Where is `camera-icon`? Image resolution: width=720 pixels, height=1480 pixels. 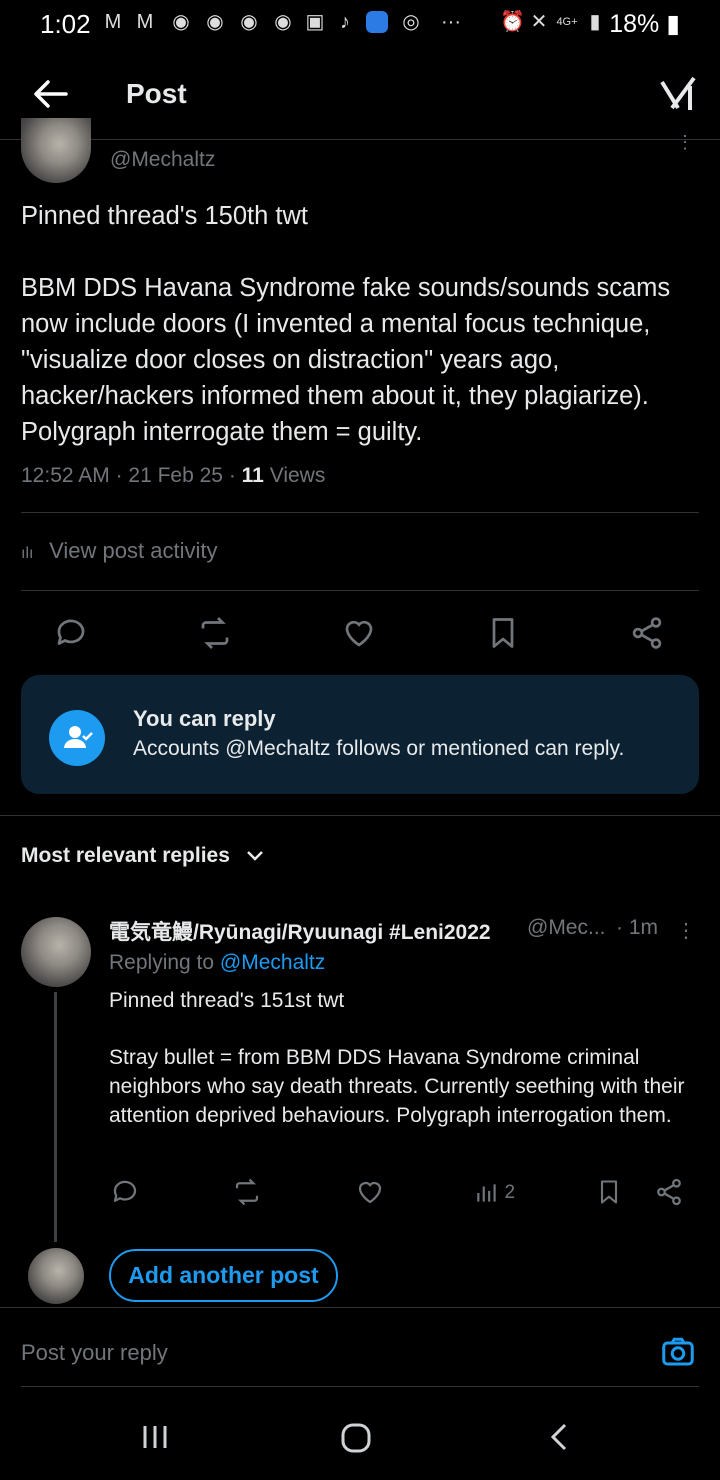
camera-icon is located at coordinates (678, 1352).